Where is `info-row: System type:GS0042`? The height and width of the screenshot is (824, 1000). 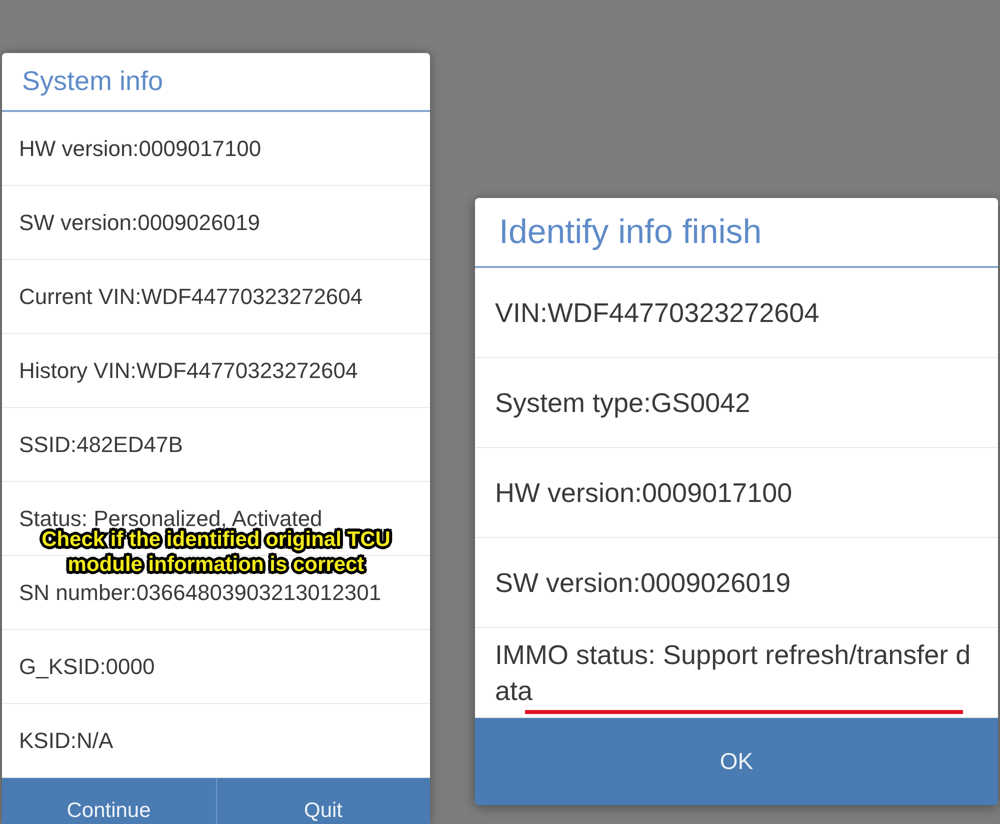 info-row: System type:GS0042 is located at coordinates (736, 403).